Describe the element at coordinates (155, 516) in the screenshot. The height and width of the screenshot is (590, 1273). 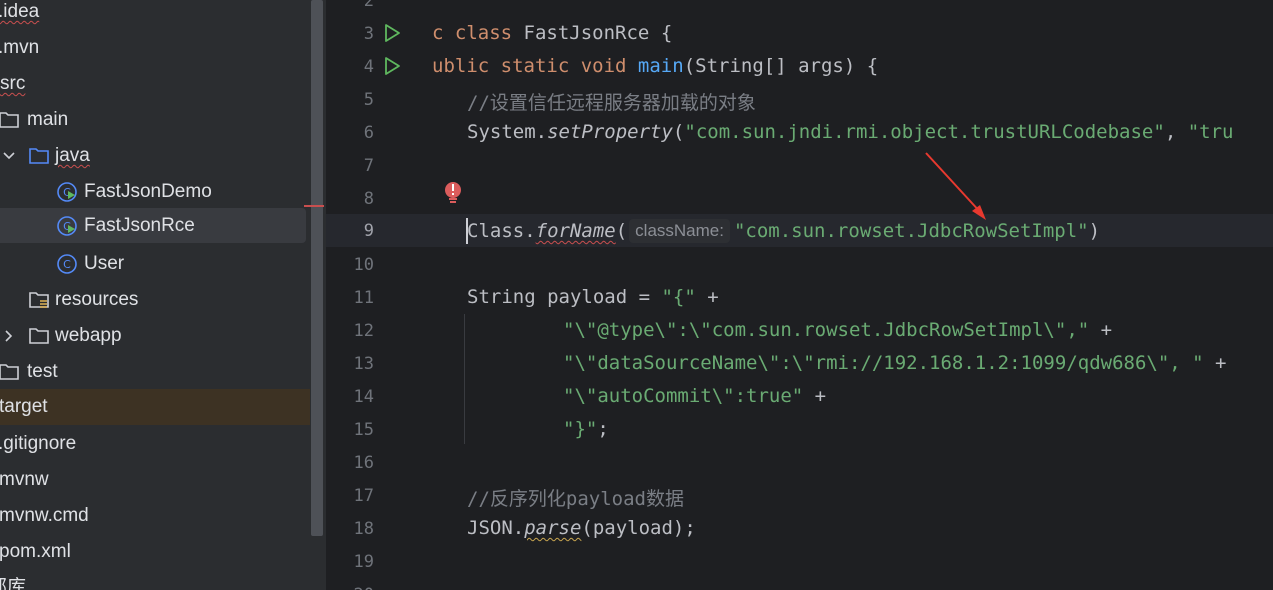
I see `tree-item-mvnw-cmd: mvnw.cmd` at that location.